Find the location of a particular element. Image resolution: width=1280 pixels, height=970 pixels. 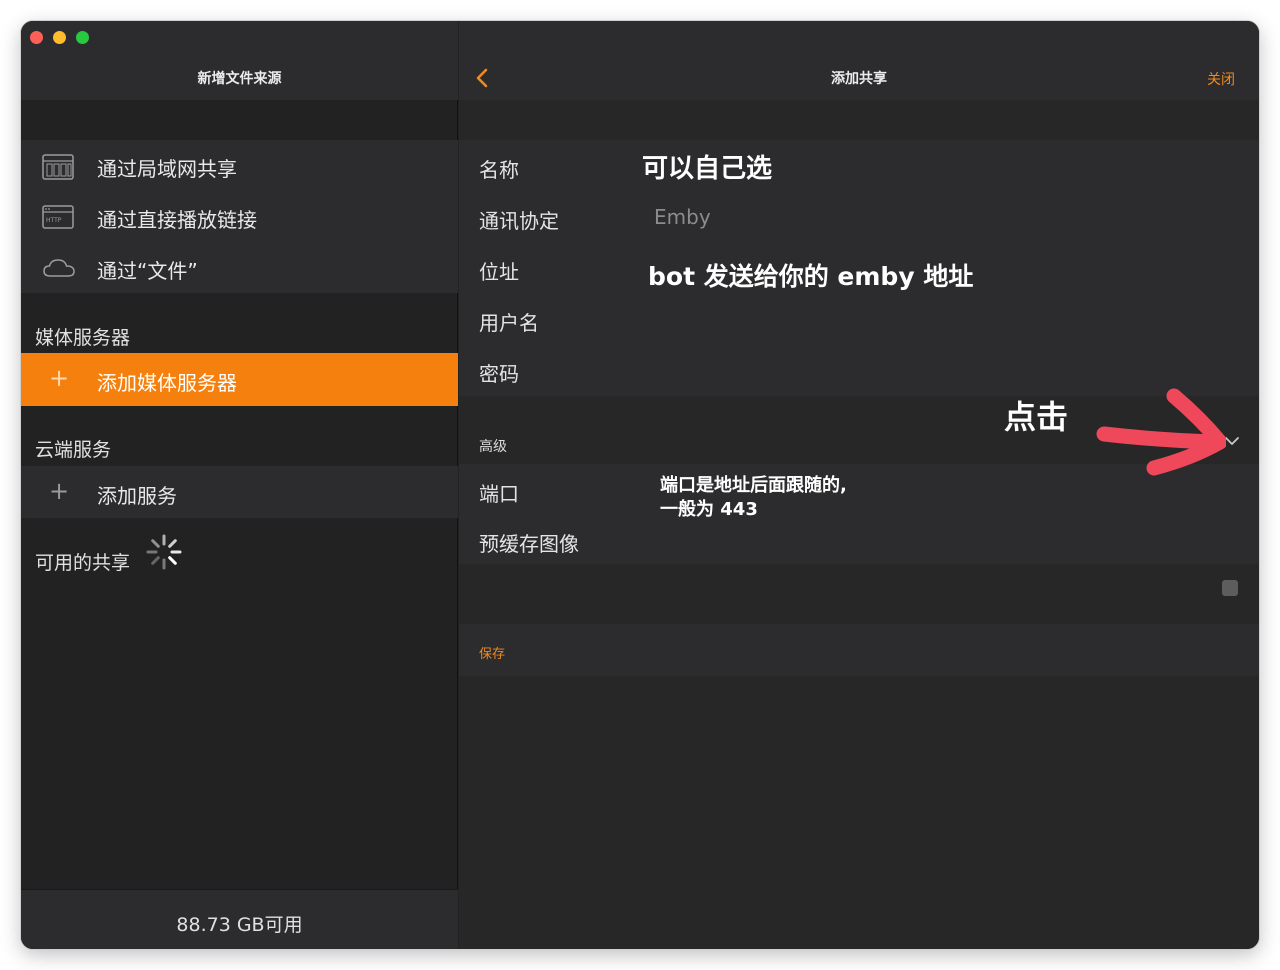

panel-title: 添加共享 is located at coordinates (859, 79).